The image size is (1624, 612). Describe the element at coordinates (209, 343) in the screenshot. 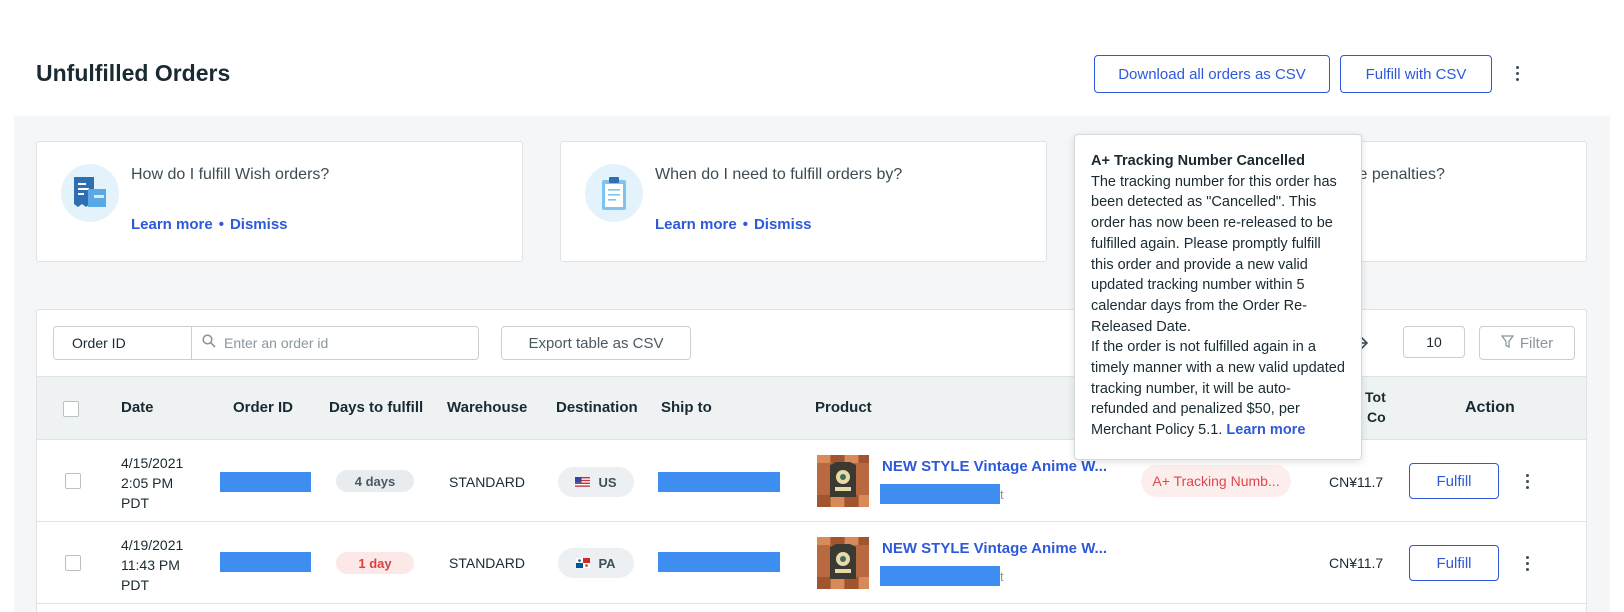

I see `search-icon` at that location.